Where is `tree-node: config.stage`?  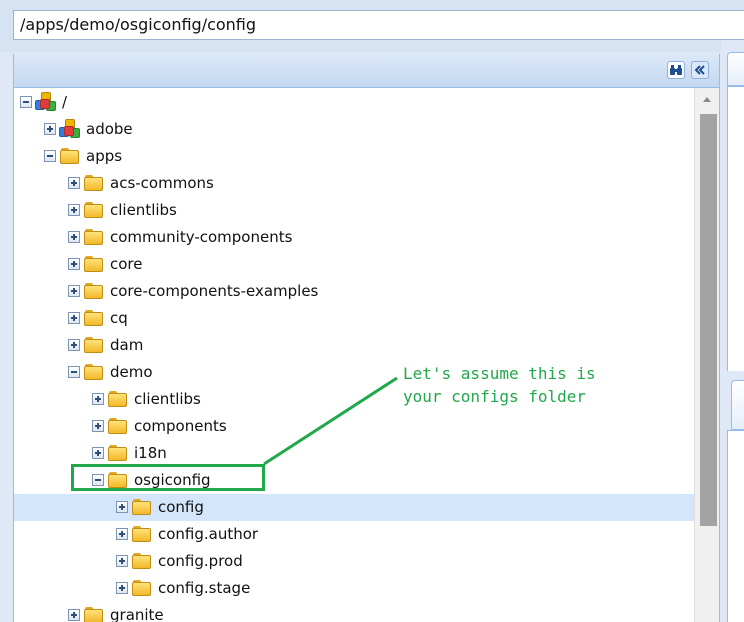 tree-node: config.stage is located at coordinates (354, 588).